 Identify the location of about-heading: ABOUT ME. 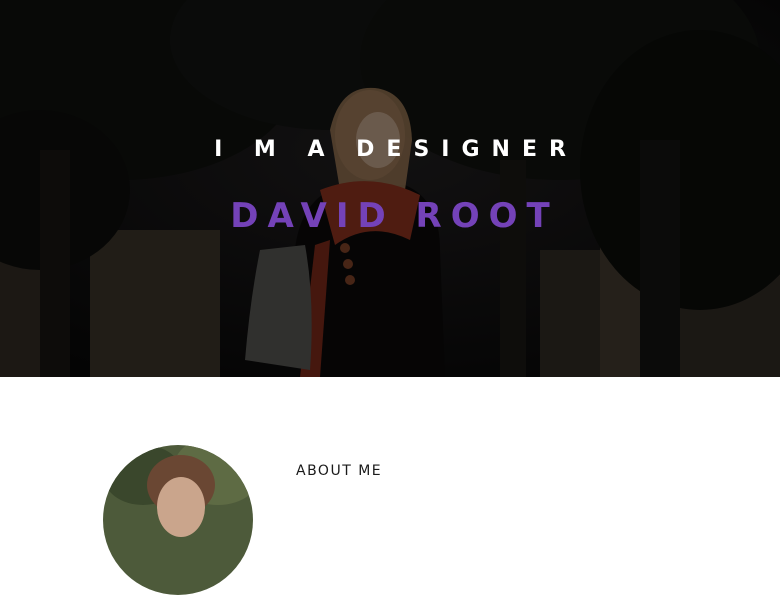
(339, 471).